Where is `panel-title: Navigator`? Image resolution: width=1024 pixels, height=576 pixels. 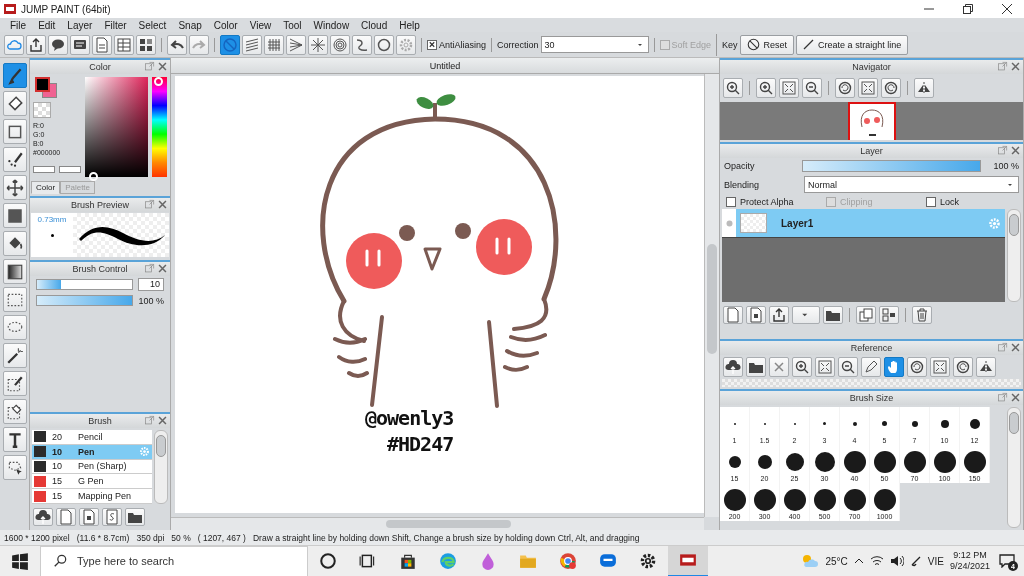 panel-title: Navigator is located at coordinates (871, 67).